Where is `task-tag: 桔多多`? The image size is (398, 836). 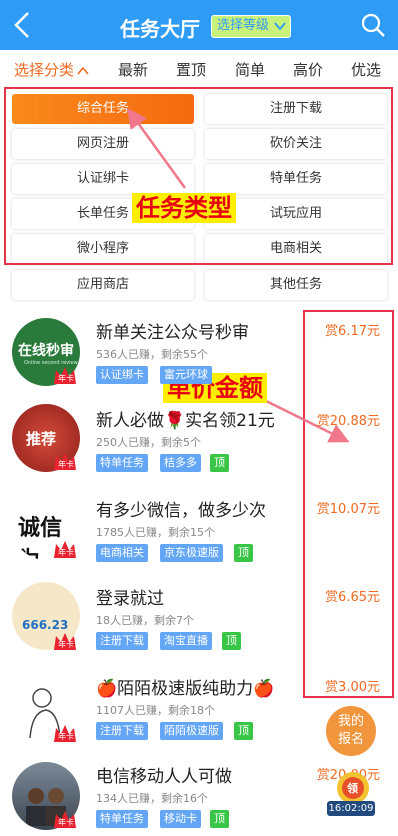
task-tag: 桔多多 is located at coordinates (180, 463).